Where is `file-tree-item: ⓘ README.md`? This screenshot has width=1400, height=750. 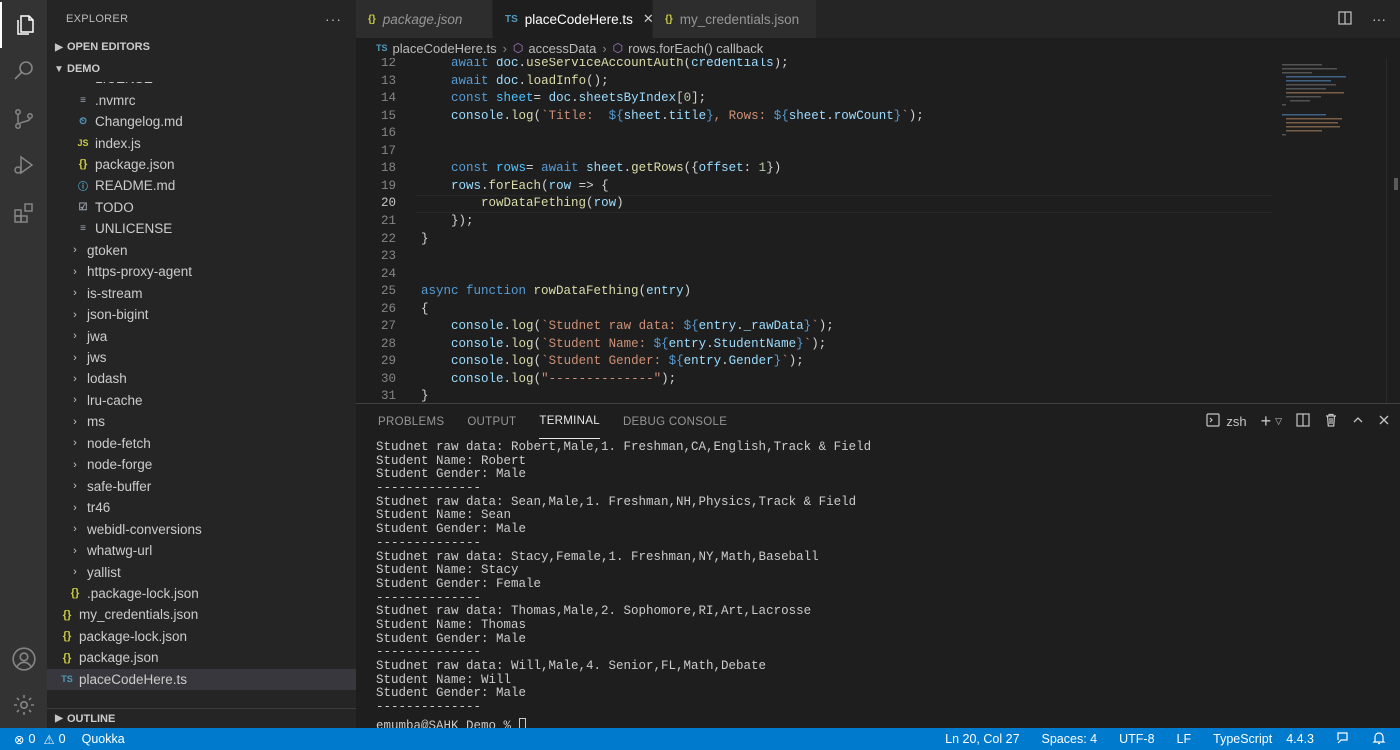
file-tree-item: ⓘ README.md is located at coordinates (201, 185).